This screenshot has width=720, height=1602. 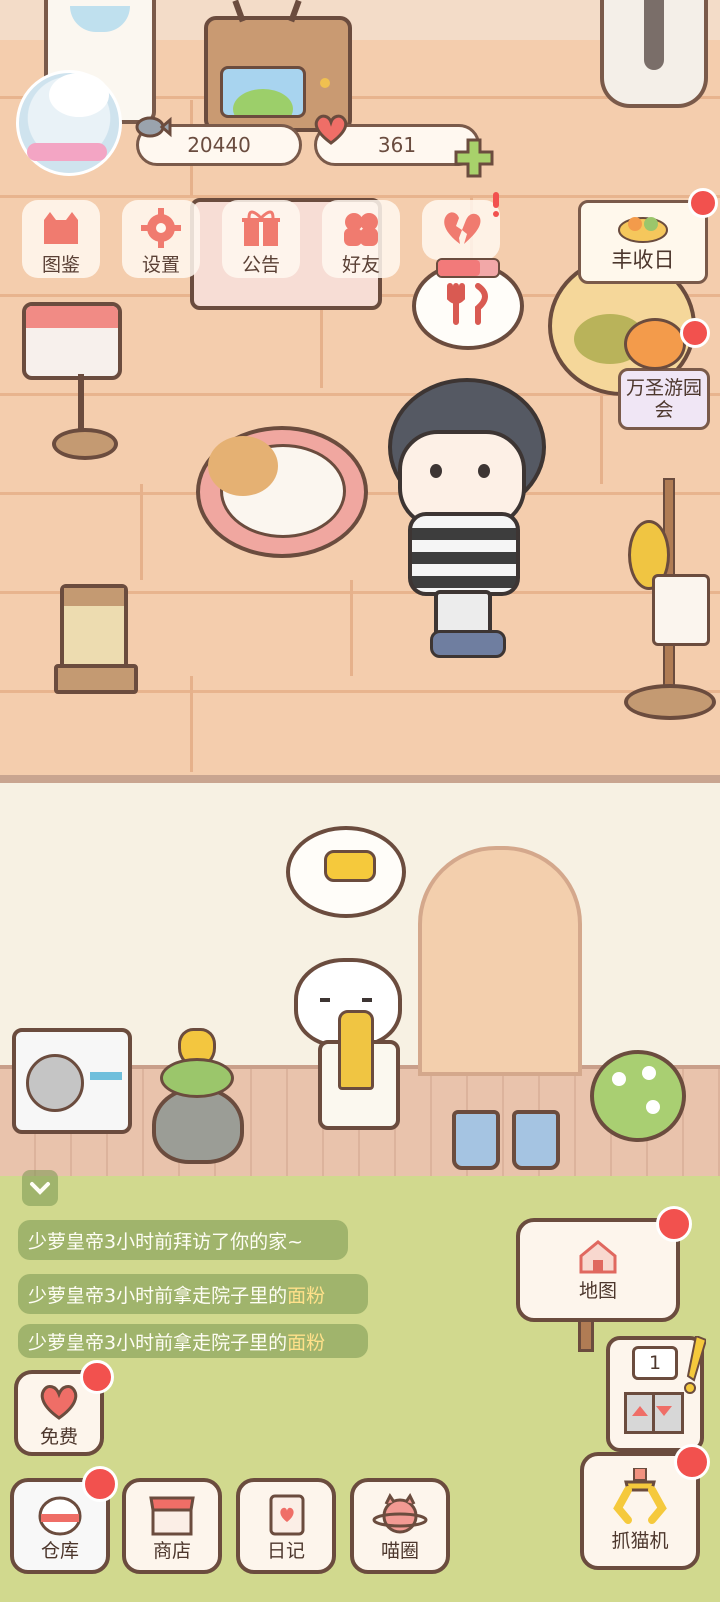 I want to click on halloween-event-label: 万圣游园会, so click(x=663, y=399).